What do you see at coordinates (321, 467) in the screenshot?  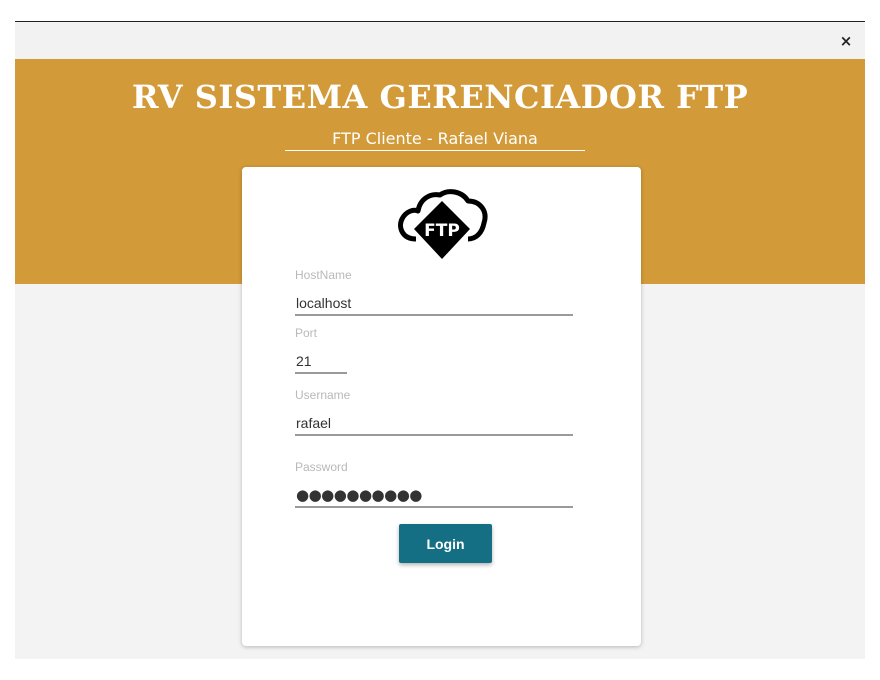 I see `password-label: Password` at bounding box center [321, 467].